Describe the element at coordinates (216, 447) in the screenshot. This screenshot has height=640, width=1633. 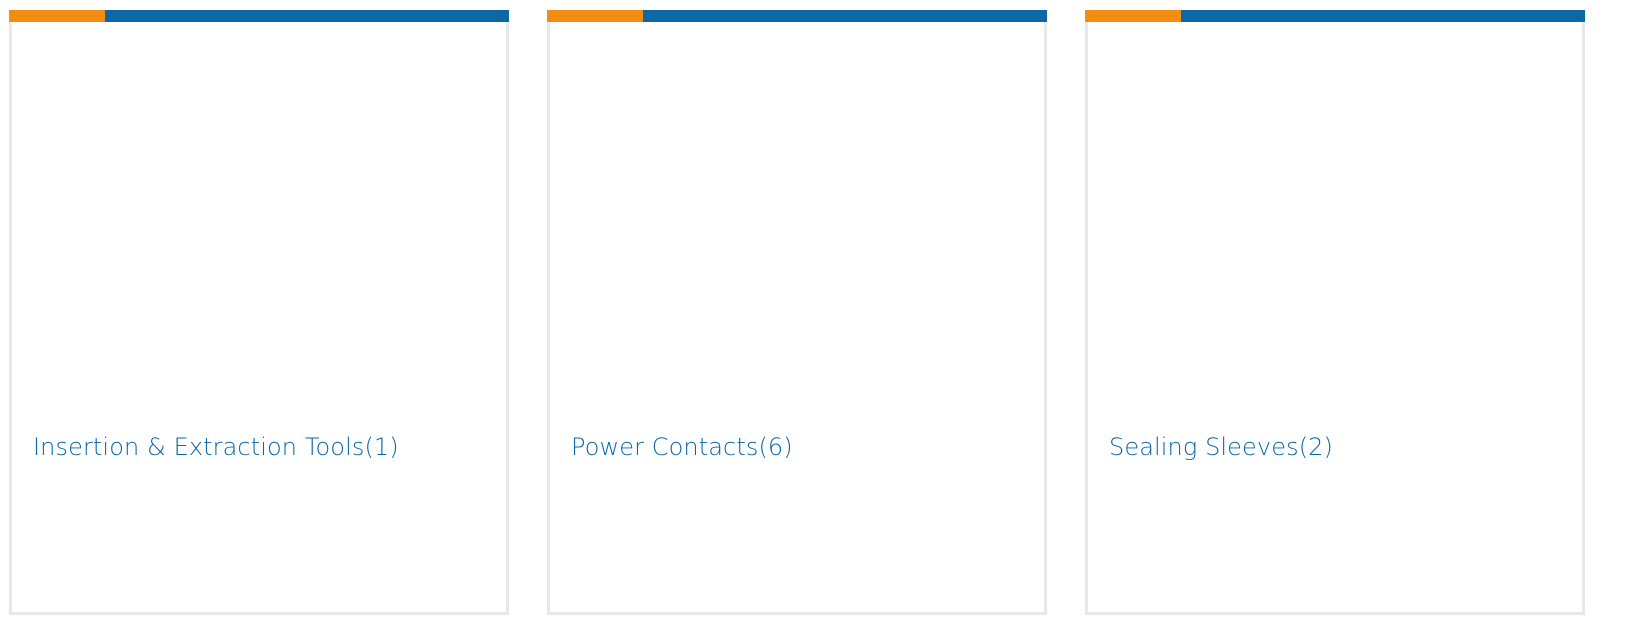
I see `card-title-link: Insertion & Extraction Tools(1)` at that location.